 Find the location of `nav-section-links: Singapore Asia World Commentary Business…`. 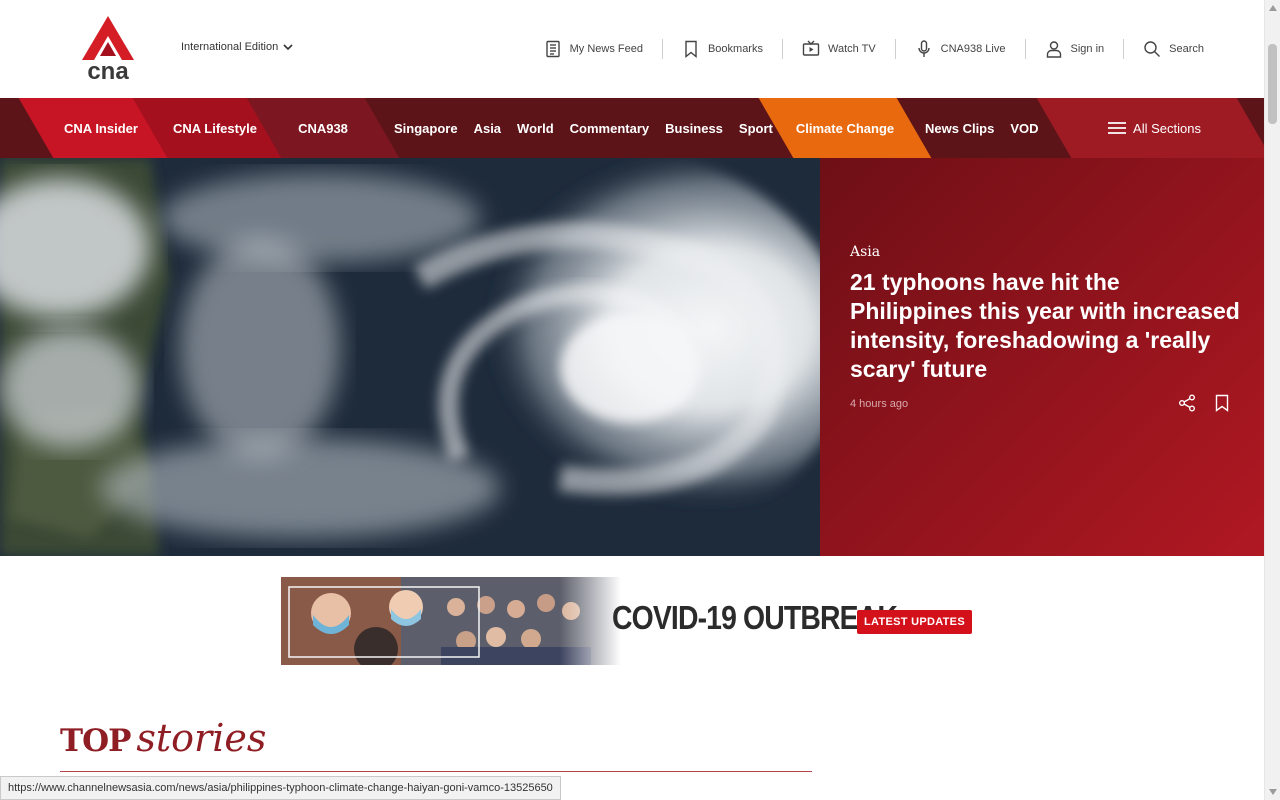

nav-section-links: Singapore Asia World Commentary Business… is located at coordinates (583, 128).